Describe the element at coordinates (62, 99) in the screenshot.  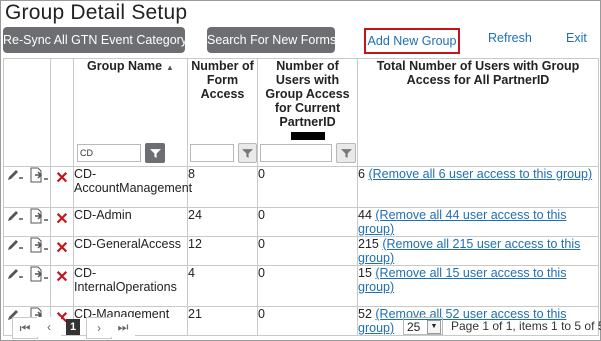
I see `header-delete` at that location.